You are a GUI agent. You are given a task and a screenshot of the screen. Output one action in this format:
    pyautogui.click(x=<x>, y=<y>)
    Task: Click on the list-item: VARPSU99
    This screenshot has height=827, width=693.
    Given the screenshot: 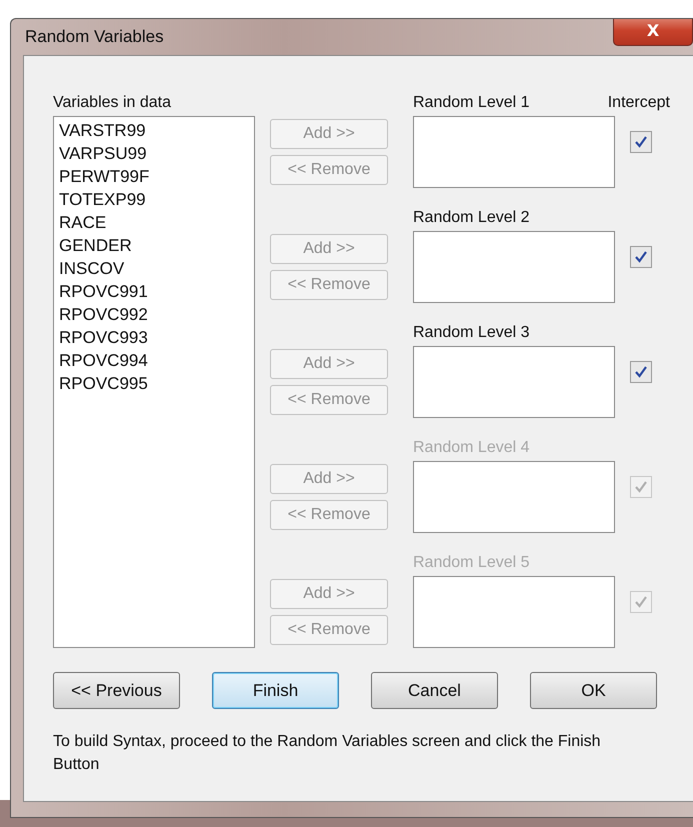 What is the action you would take?
    pyautogui.click(x=103, y=153)
    